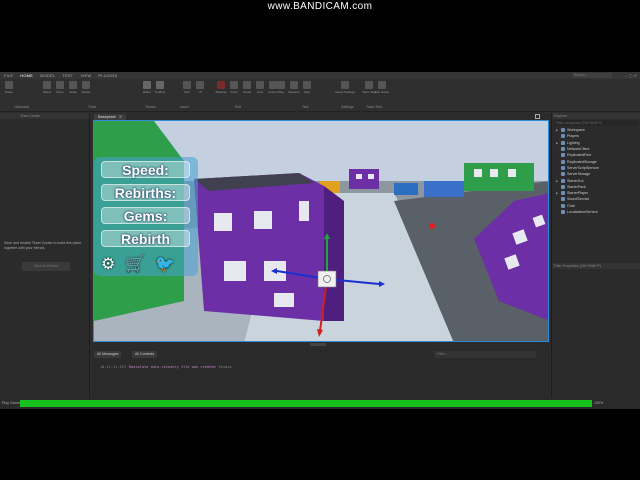  I want to click on twitter-icon: 🐦, so click(165, 264).